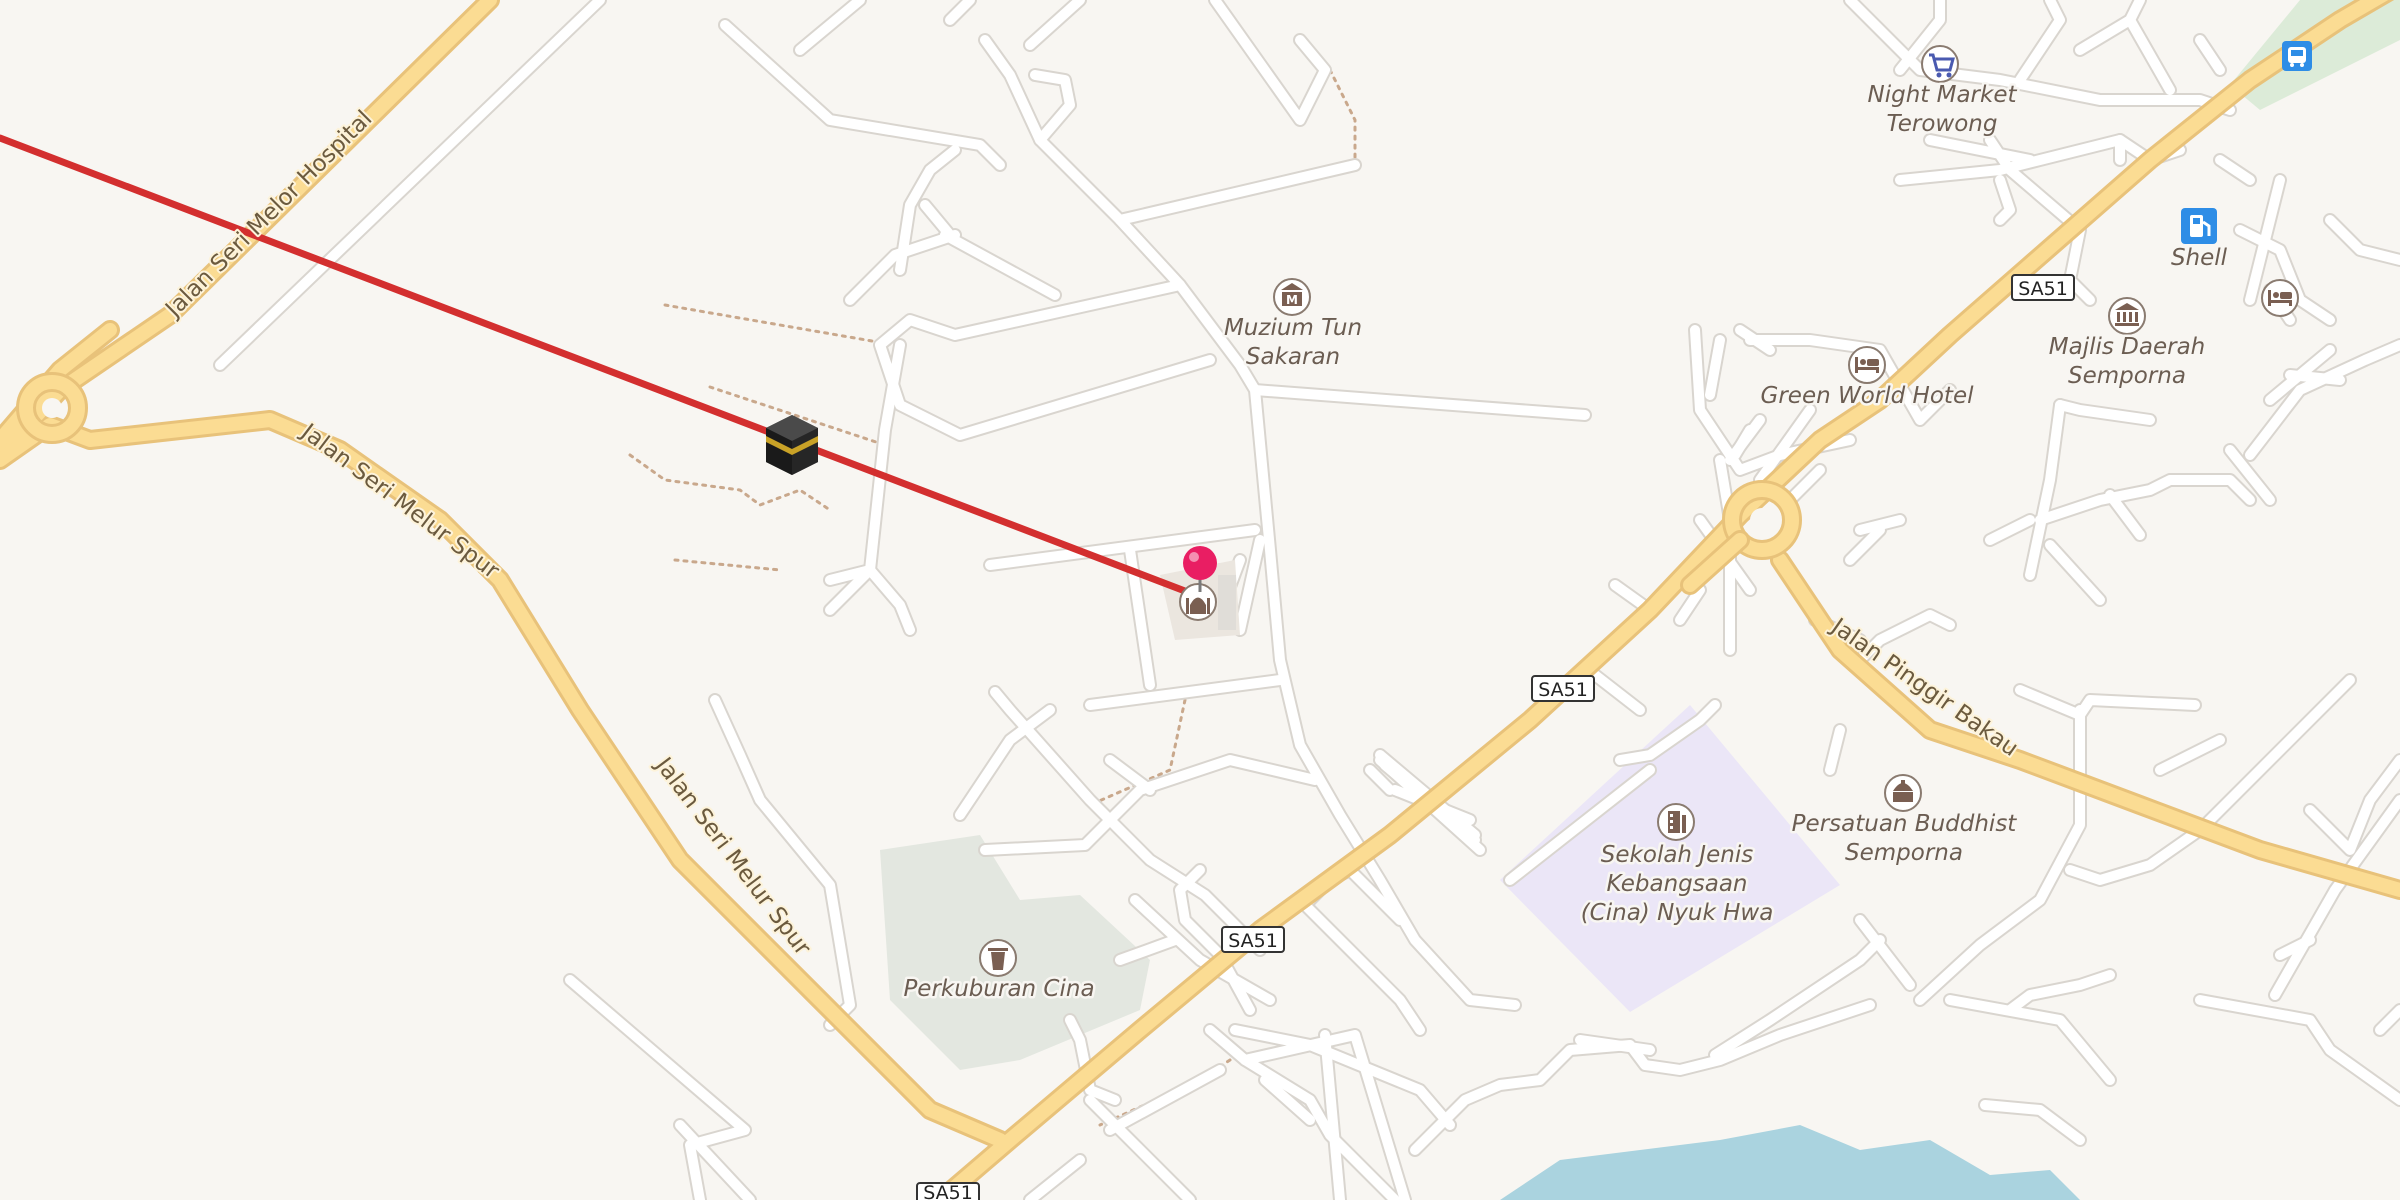  I want to click on route-shield-4-text: SA51, so click(948, 1191).